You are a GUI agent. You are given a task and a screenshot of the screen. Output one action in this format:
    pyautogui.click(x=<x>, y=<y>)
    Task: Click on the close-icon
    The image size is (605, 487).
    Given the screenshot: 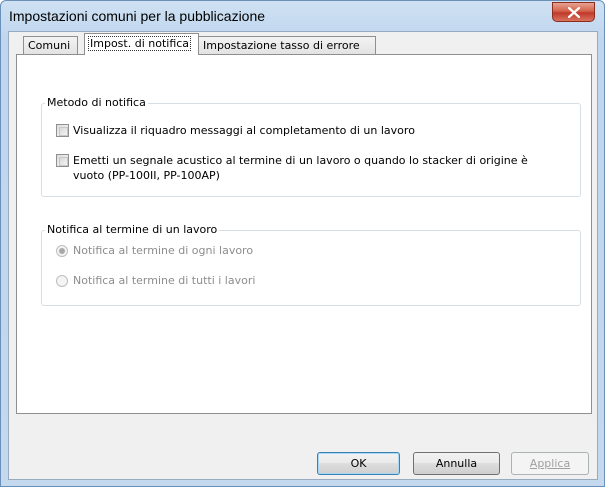 What is the action you would take?
    pyautogui.click(x=574, y=12)
    